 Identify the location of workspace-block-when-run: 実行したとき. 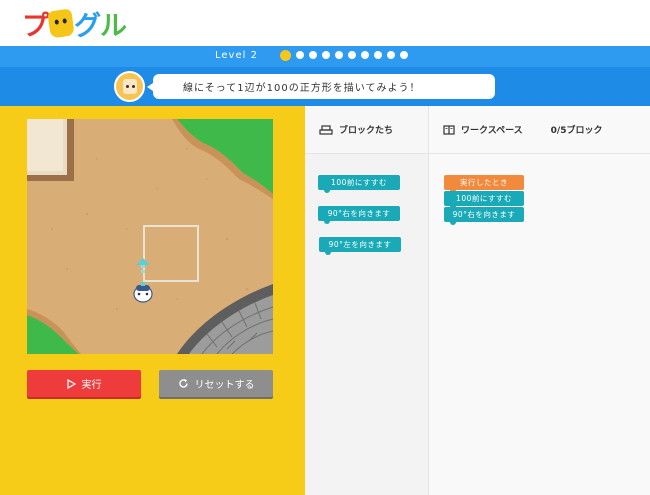
(484, 184).